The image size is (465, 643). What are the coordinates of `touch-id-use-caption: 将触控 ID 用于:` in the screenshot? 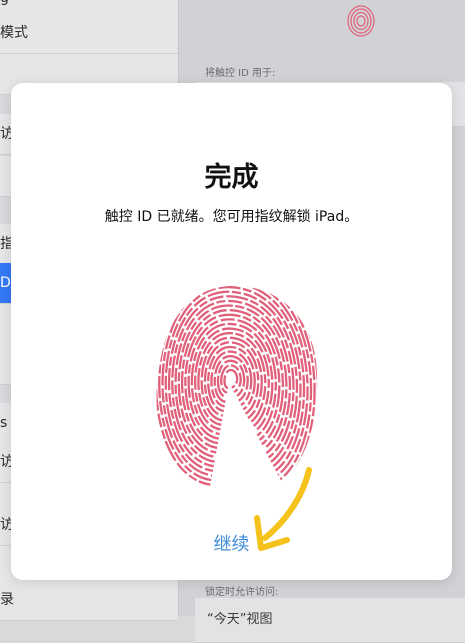 It's located at (240, 73).